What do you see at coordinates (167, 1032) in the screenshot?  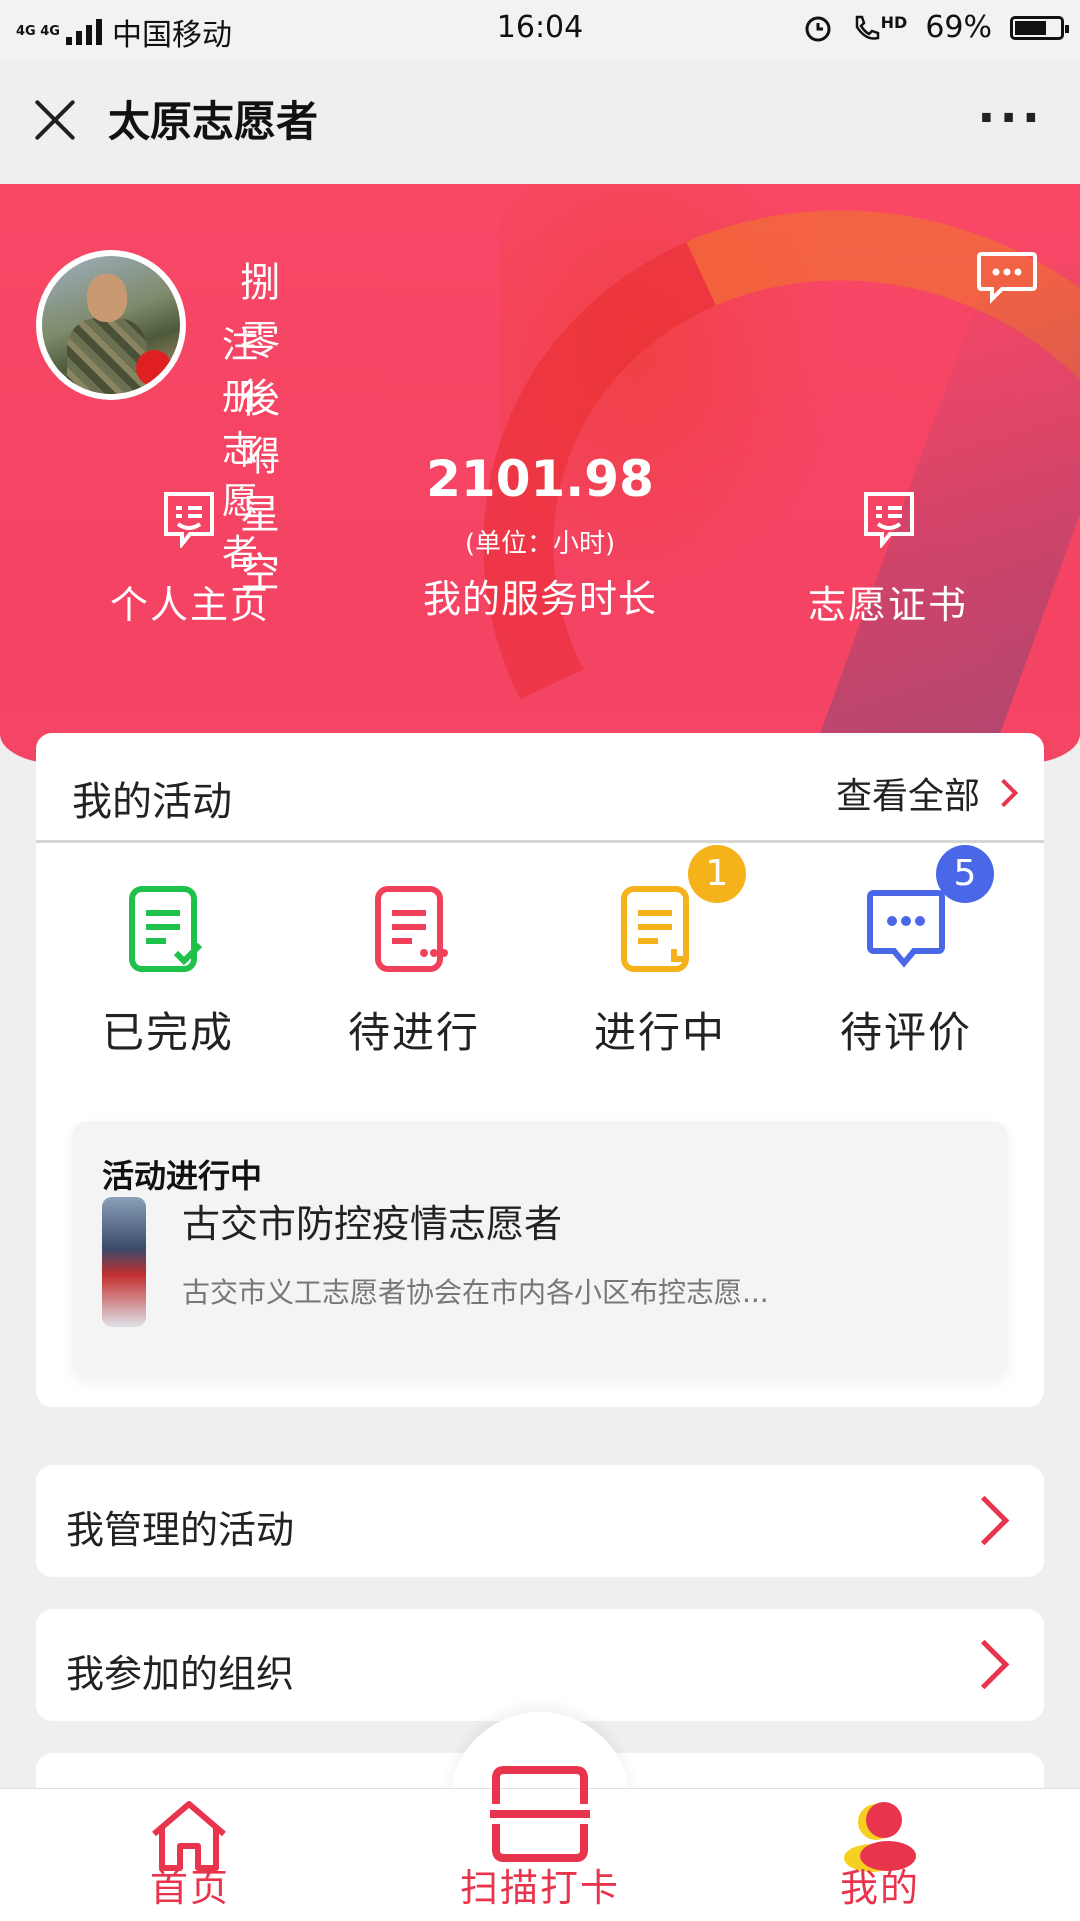 I see `status-label: 已完成` at bounding box center [167, 1032].